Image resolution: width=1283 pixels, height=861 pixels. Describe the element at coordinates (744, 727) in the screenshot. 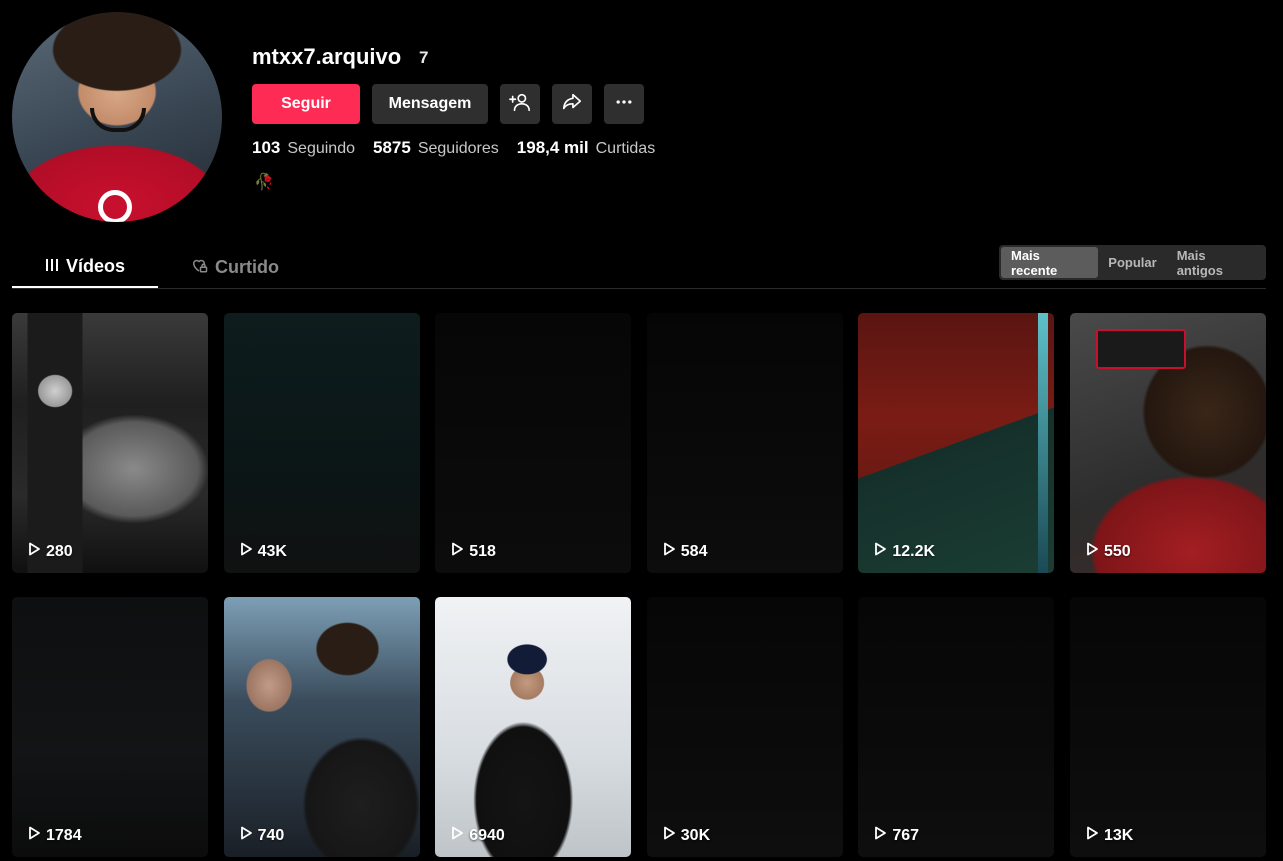

I see `video-tile: 30K` at that location.